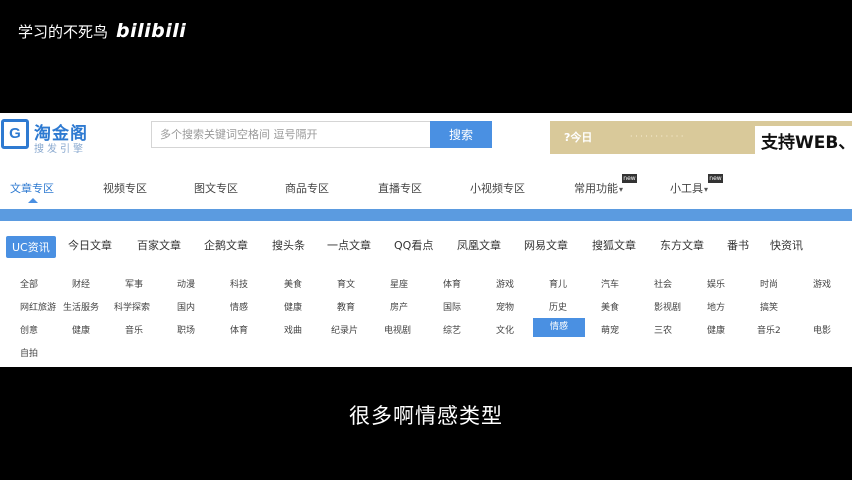 The width and height of the screenshot is (852, 480). I want to click on category-item: 情感, so click(239, 306).